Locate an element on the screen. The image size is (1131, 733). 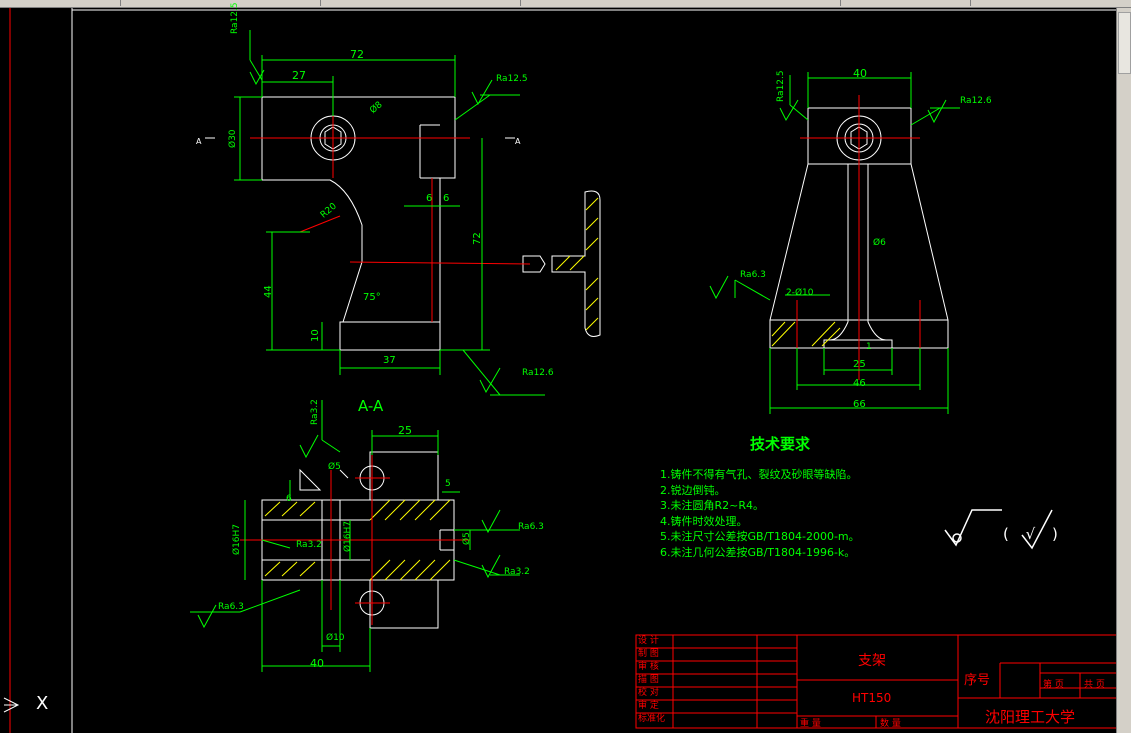
roughness-front-bottom: Ra12.6 is located at coordinates (538, 373).